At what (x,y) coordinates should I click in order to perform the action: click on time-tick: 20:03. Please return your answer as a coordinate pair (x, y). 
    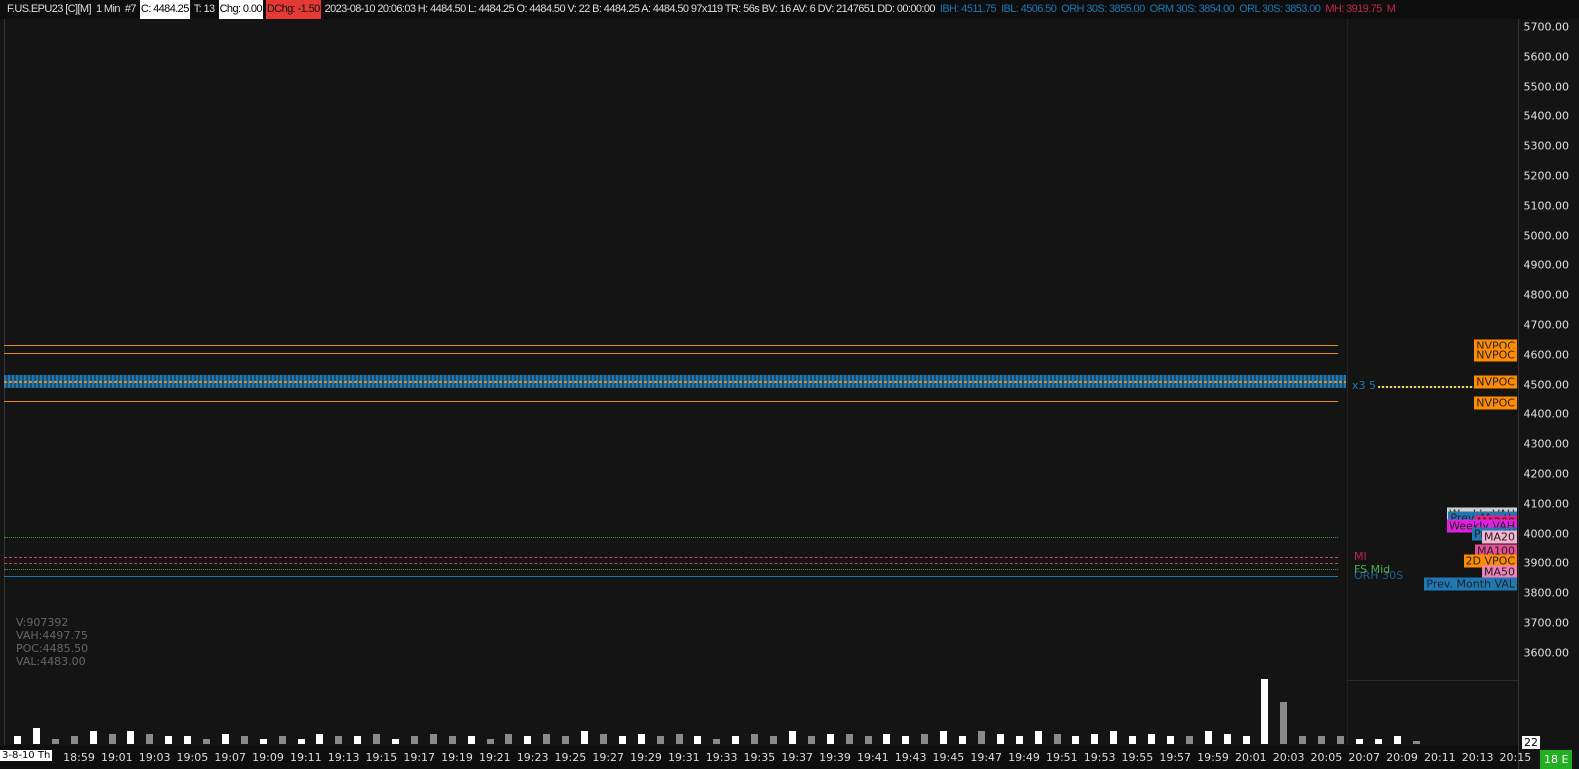
    Looking at the image, I should click on (1288, 757).